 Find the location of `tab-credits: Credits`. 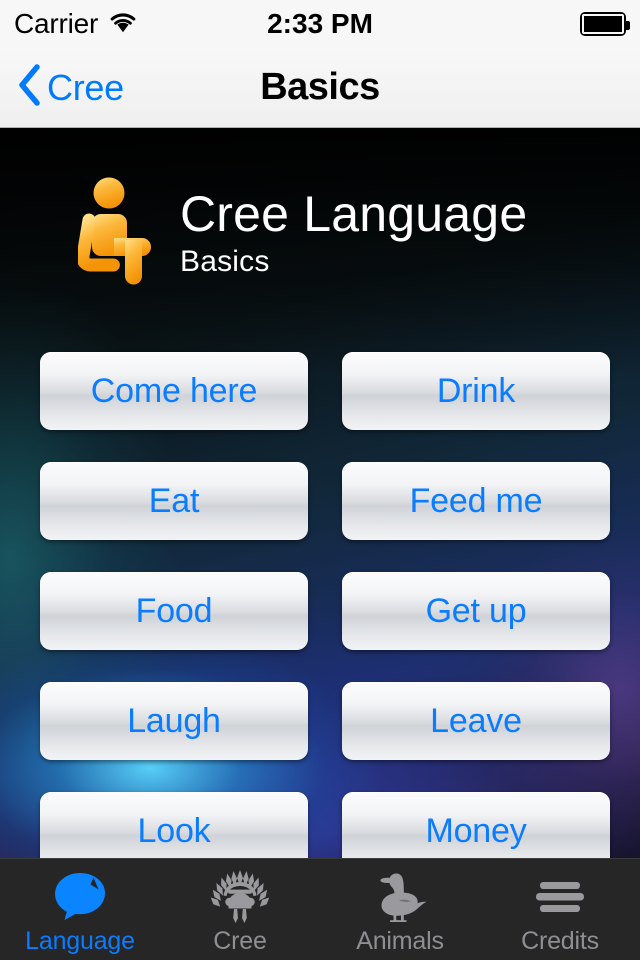

tab-credits: Credits is located at coordinates (560, 909).